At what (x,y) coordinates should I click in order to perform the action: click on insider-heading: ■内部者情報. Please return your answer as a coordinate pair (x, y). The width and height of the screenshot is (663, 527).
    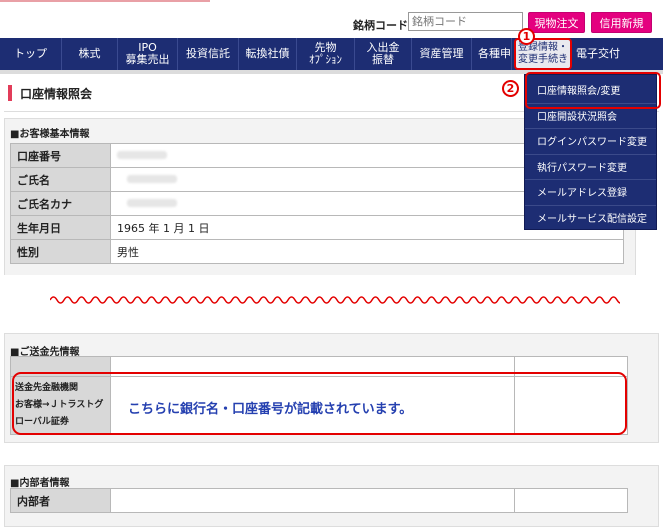
    Looking at the image, I should click on (40, 483).